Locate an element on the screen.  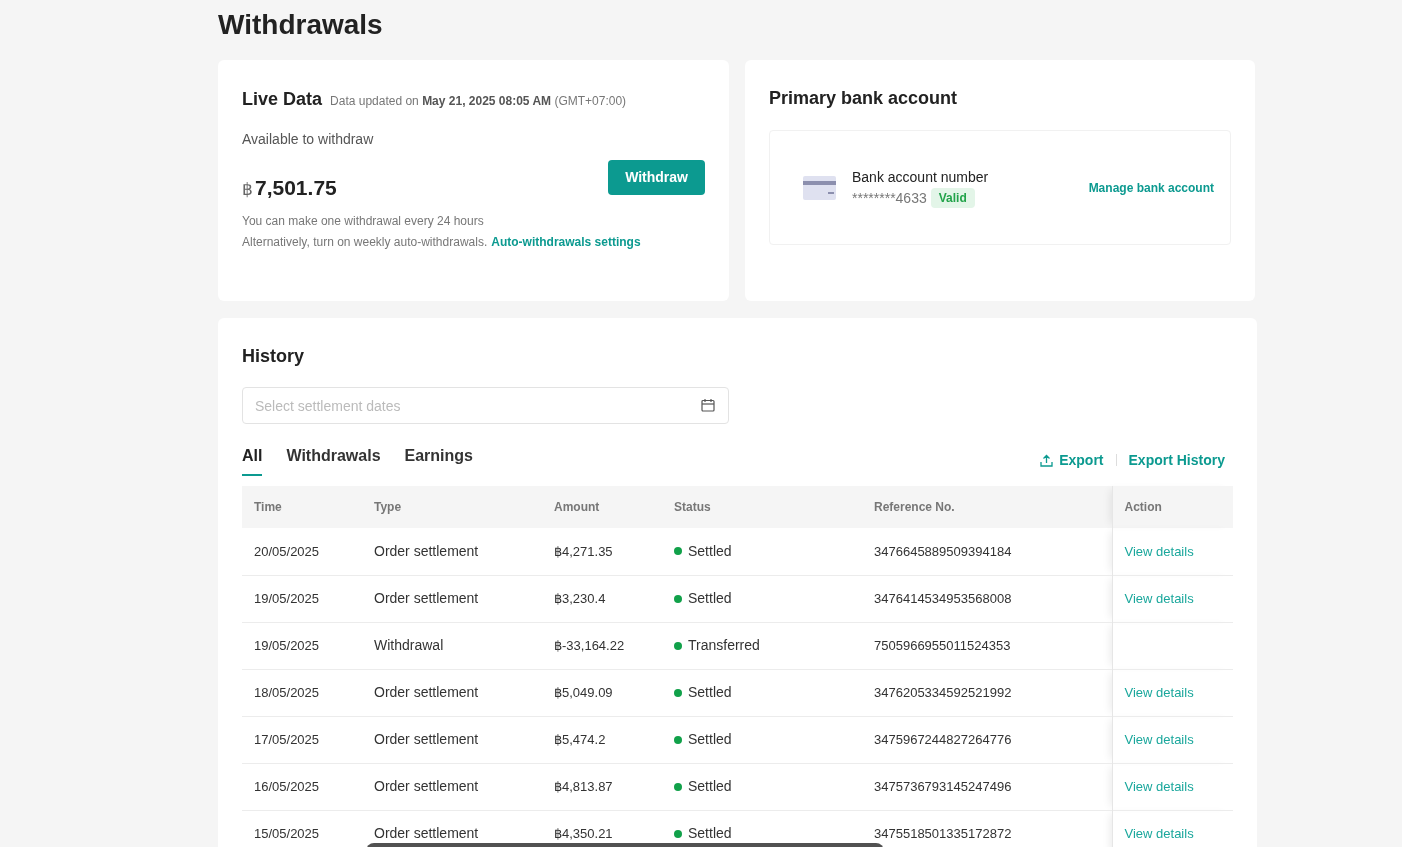
date-text: 17/05/2025 is located at coordinates (287, 739).